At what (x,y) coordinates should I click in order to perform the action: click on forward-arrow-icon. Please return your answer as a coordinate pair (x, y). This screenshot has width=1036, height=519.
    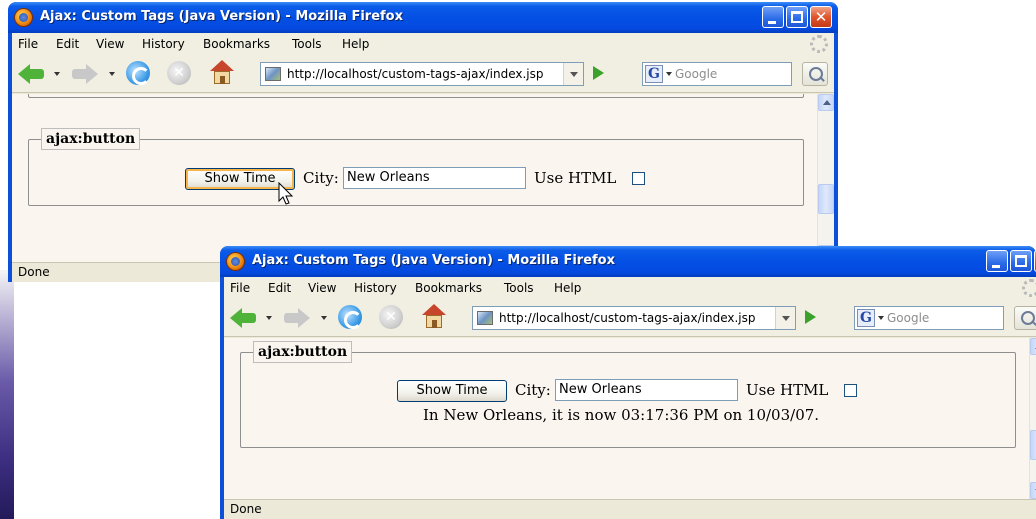
    Looking at the image, I should click on (92, 74).